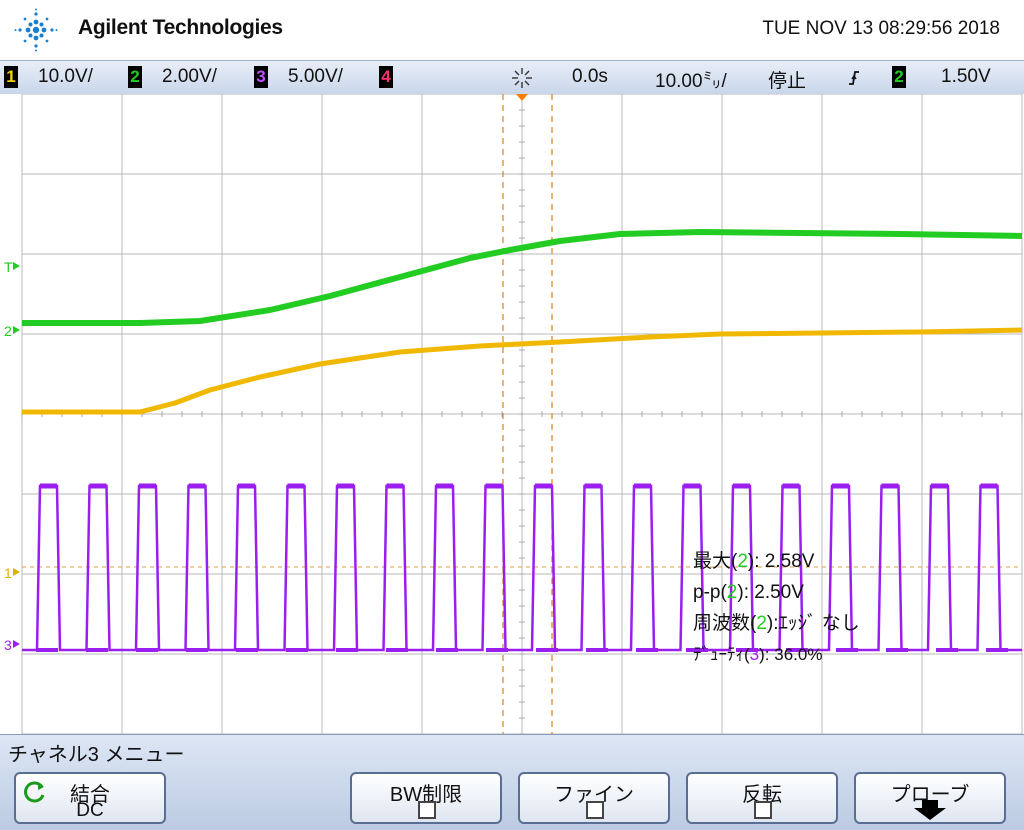 Image resolution: width=1024 pixels, height=830 pixels. I want to click on coupling-softkey: 結合 DC, so click(90, 798).